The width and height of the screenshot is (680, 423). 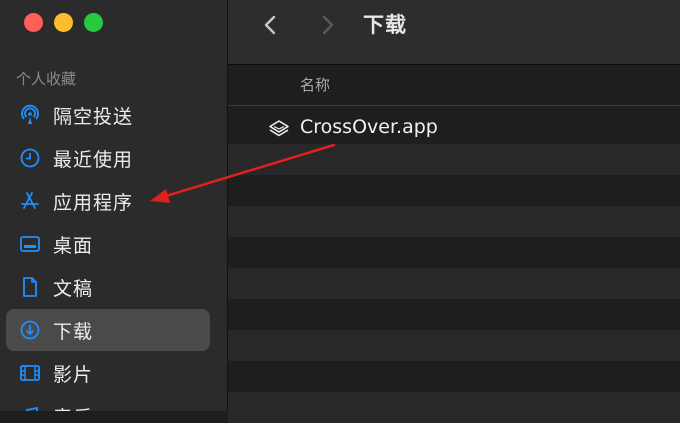 What do you see at coordinates (30, 115) in the screenshot?
I see `airdrop-icon` at bounding box center [30, 115].